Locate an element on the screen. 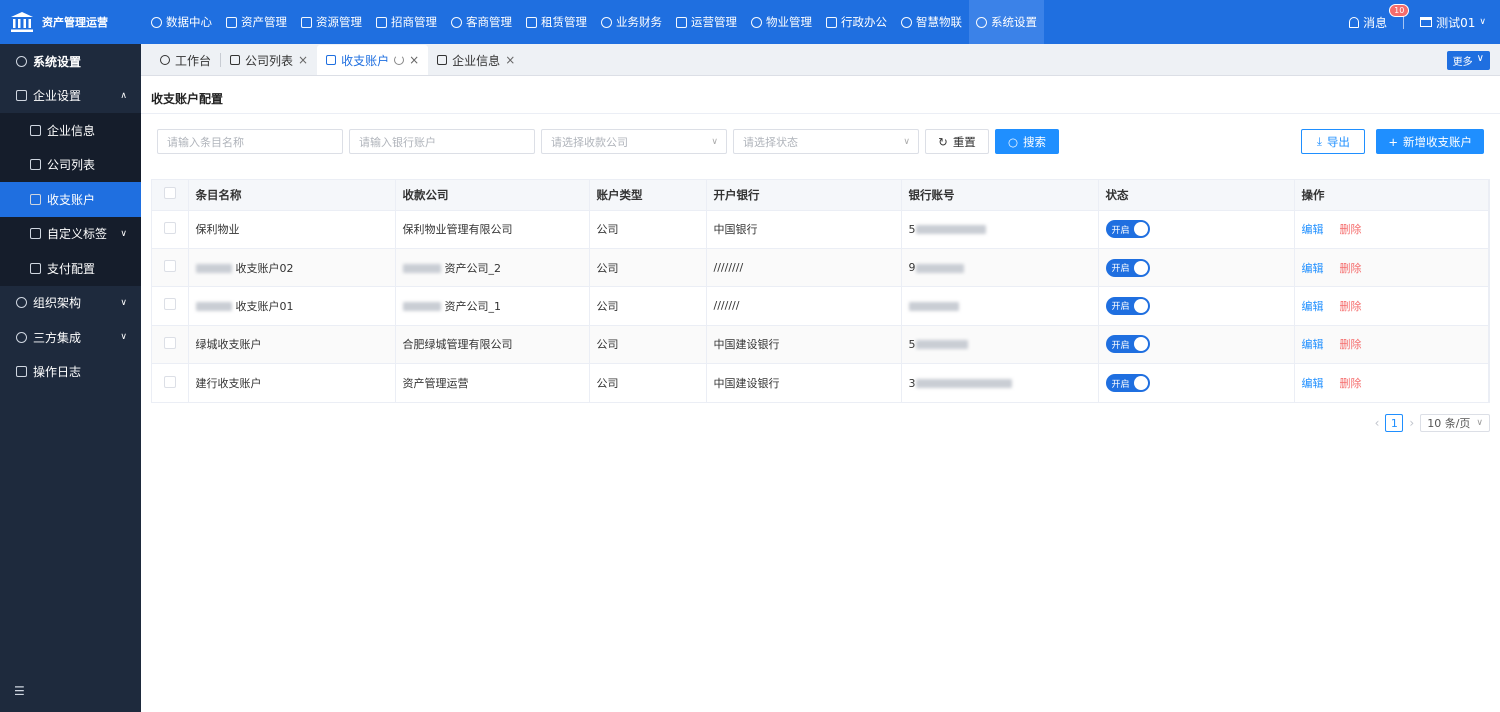 The width and height of the screenshot is (1500, 712). sidebar-title: 系统设置 is located at coordinates (70, 61).